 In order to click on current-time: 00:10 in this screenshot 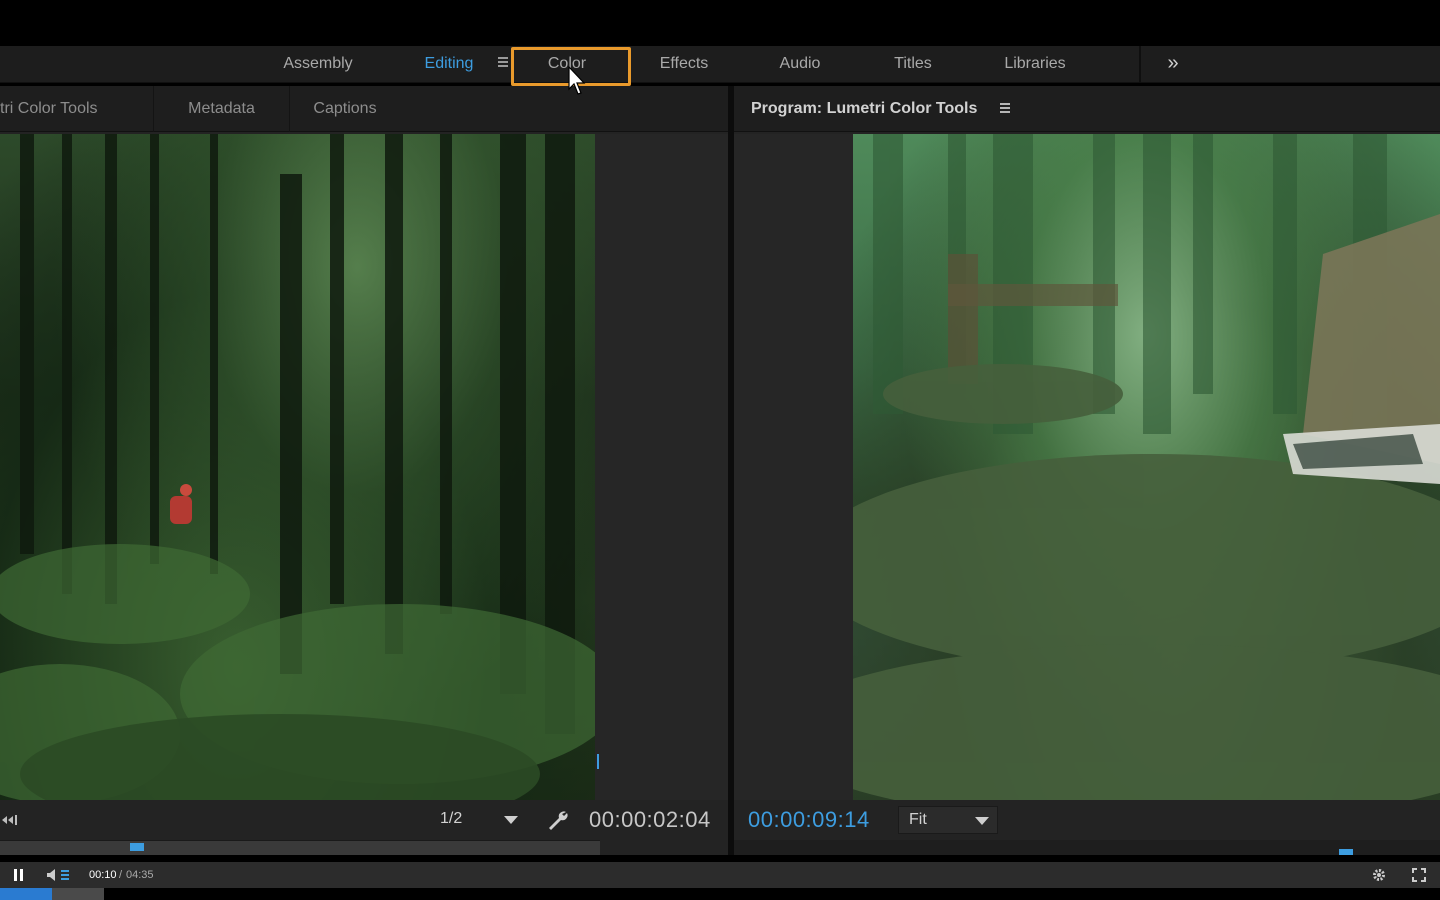, I will do `click(103, 875)`.